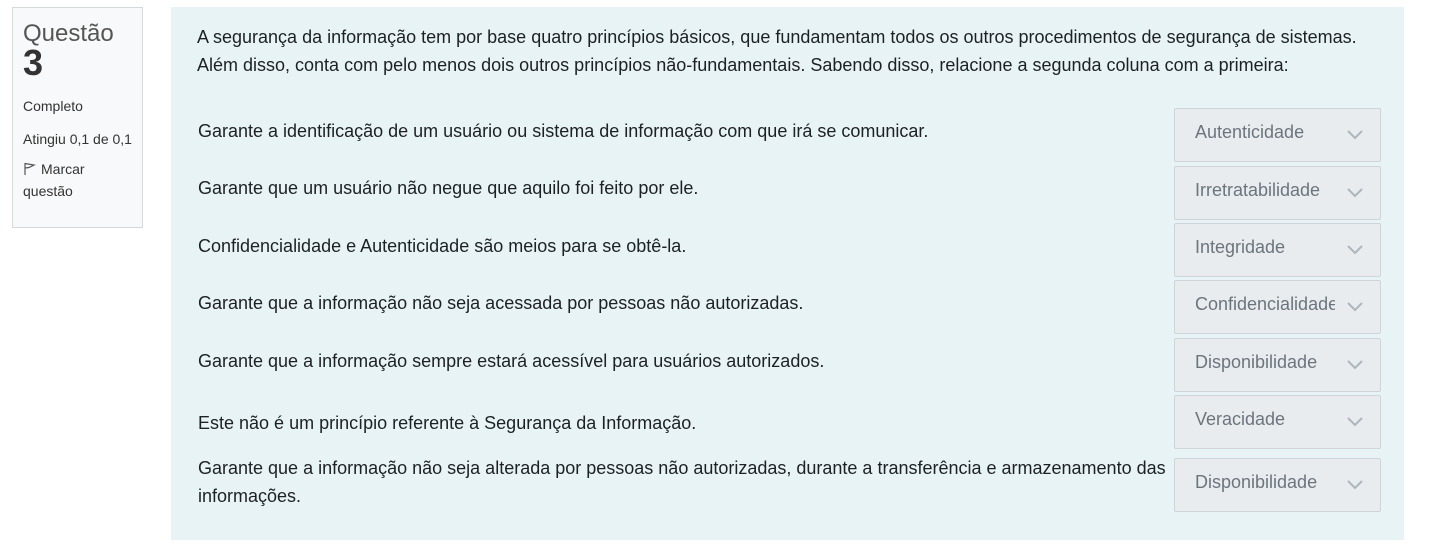 The height and width of the screenshot is (545, 1431). Describe the element at coordinates (53, 106) in the screenshot. I see `question-state: Completo` at that location.